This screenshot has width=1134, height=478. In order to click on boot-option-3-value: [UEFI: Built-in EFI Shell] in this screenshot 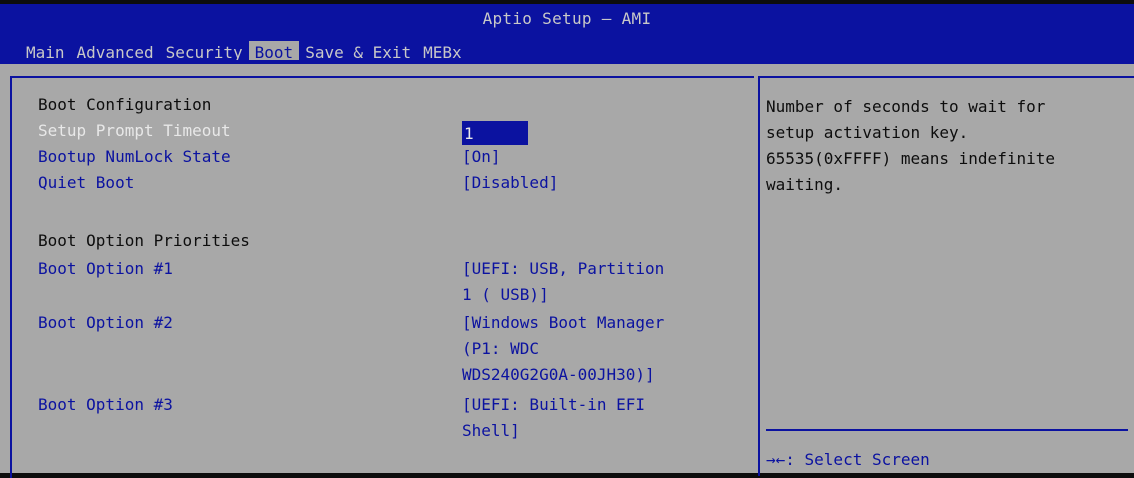, I will do `click(553, 418)`.